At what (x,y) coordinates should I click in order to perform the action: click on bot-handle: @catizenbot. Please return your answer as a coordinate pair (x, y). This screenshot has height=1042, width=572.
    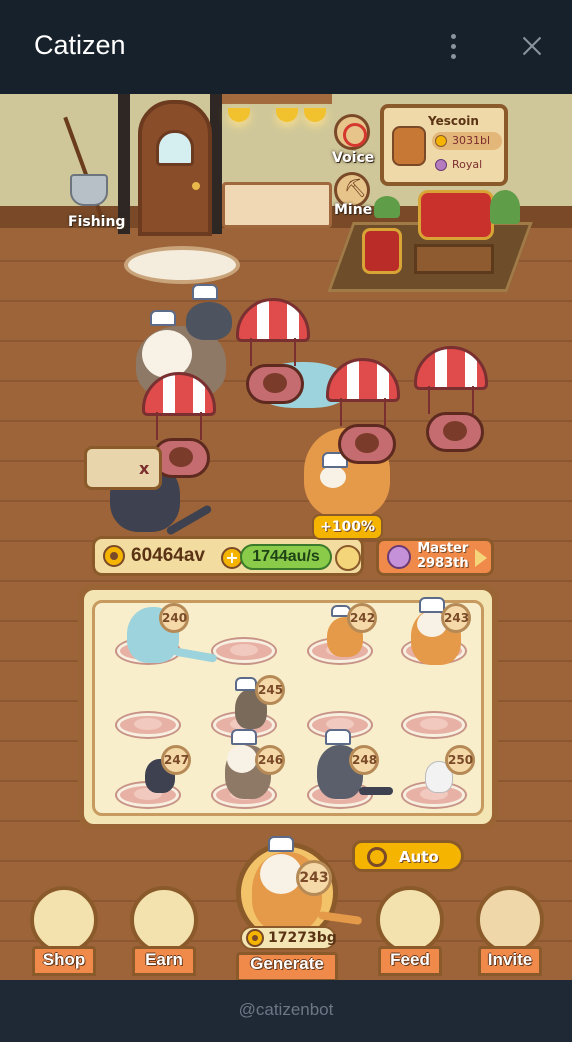
    Looking at the image, I should click on (286, 1010).